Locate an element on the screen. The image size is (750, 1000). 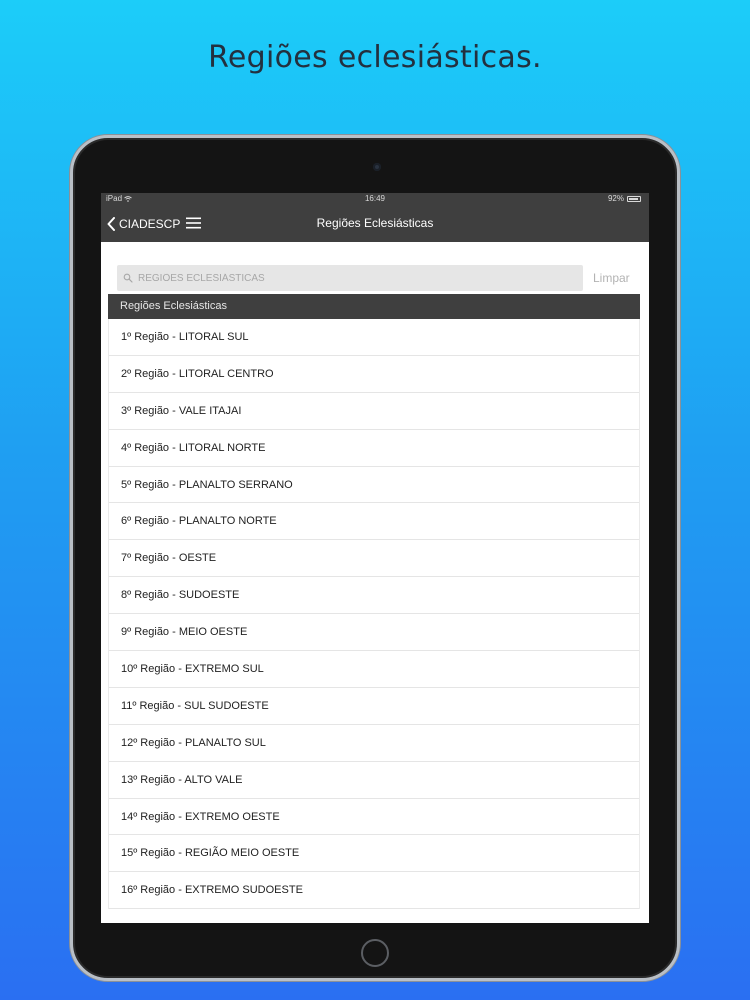
status-battery: 92% is located at coordinates (624, 199).